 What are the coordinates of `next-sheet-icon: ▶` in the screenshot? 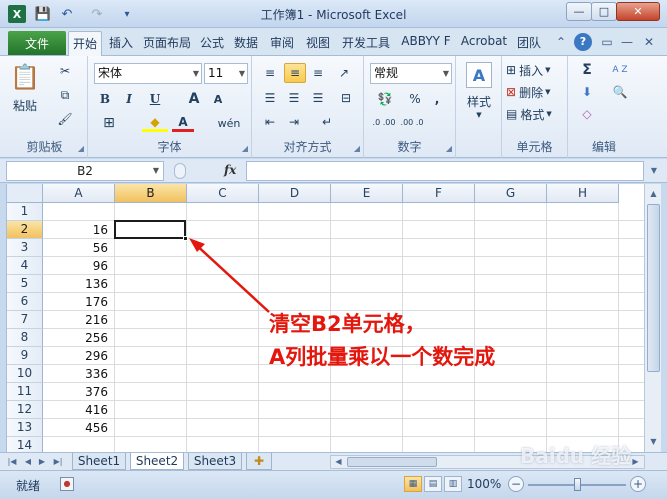 It's located at (42, 461).